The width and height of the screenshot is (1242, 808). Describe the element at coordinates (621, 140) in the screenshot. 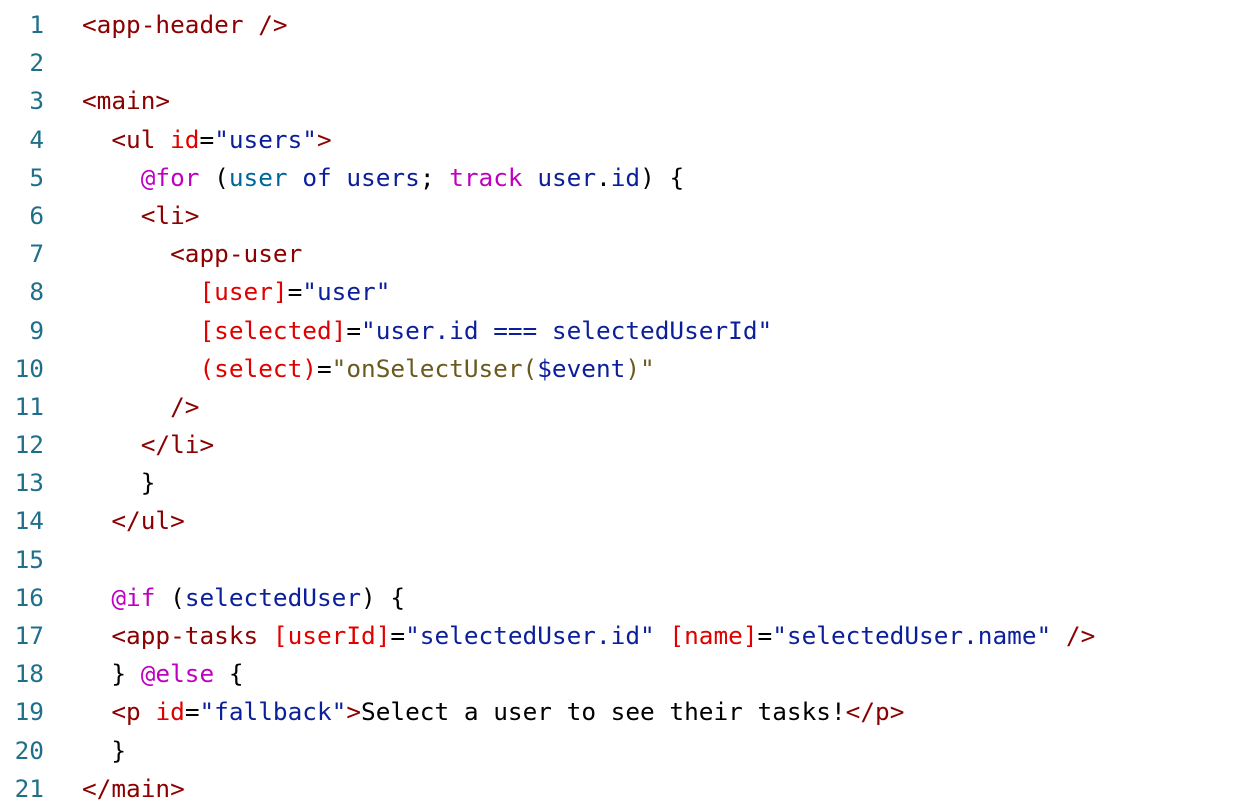

I see `code-line: 4 <ul id="users">` at that location.